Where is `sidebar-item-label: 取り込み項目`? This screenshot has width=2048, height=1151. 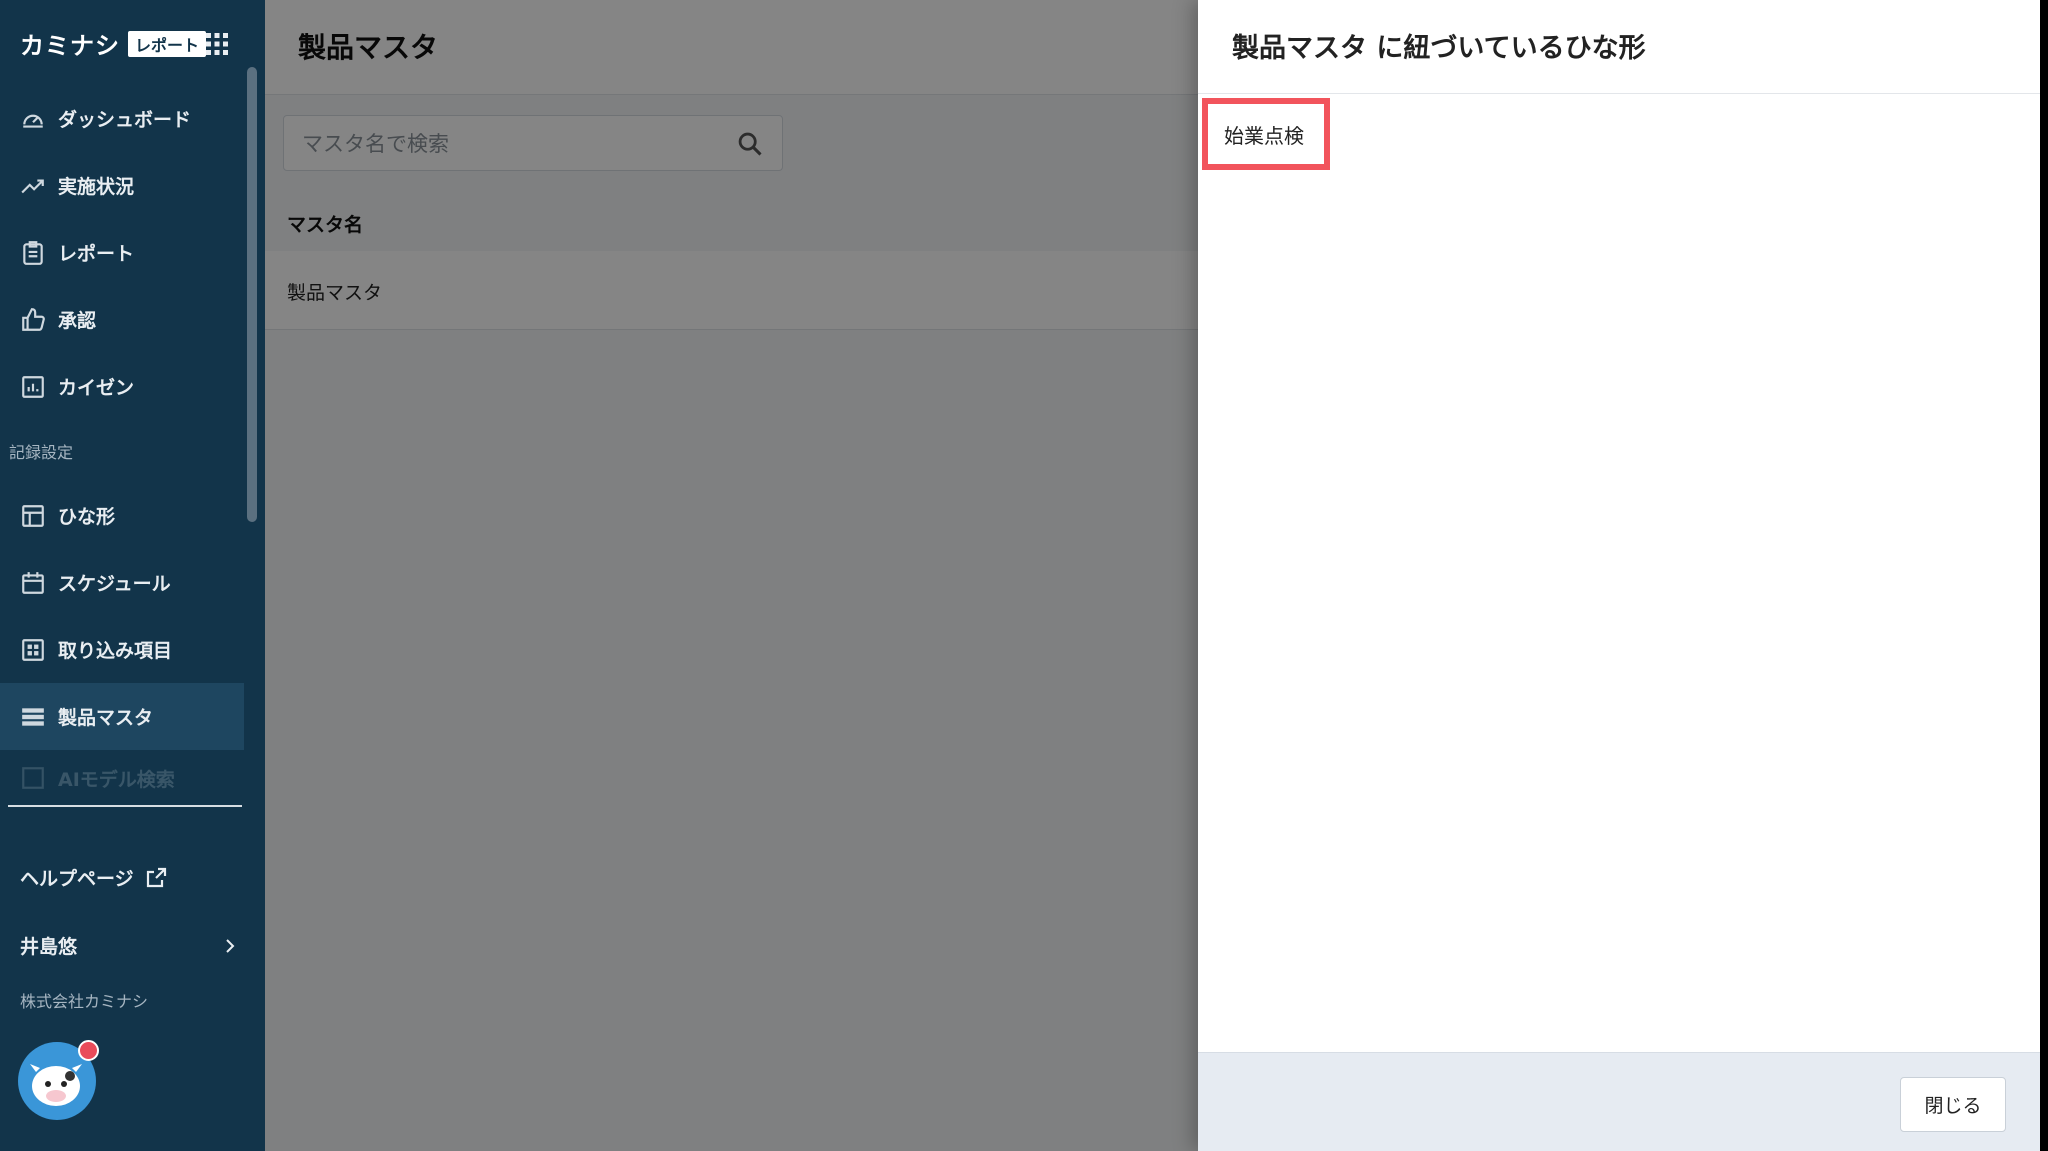
sidebar-item-label: 取り込み項目 is located at coordinates (115, 651).